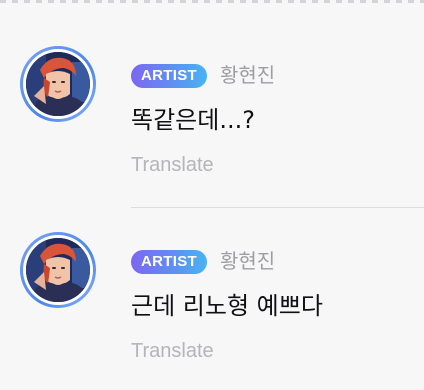  What do you see at coordinates (227, 306) in the screenshot?
I see `comment-text: 근데 리노형 예쁘다` at bounding box center [227, 306].